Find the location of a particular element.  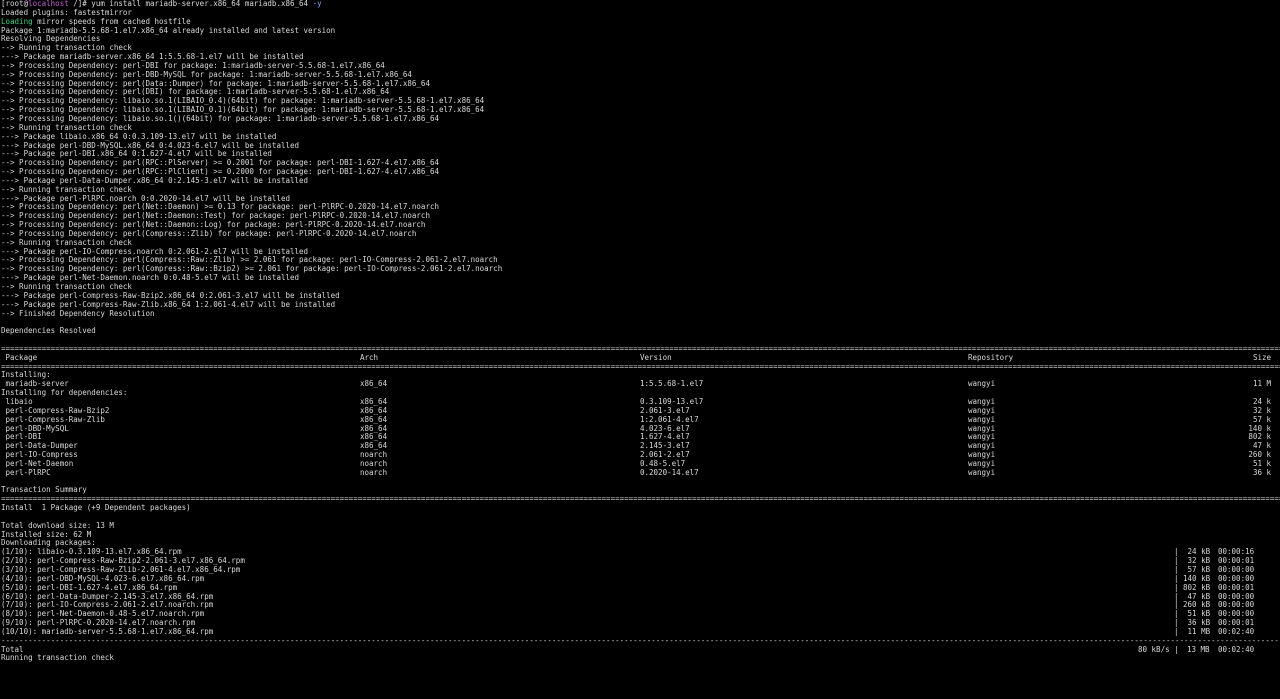

loading-word: Loading is located at coordinates (17, 21).